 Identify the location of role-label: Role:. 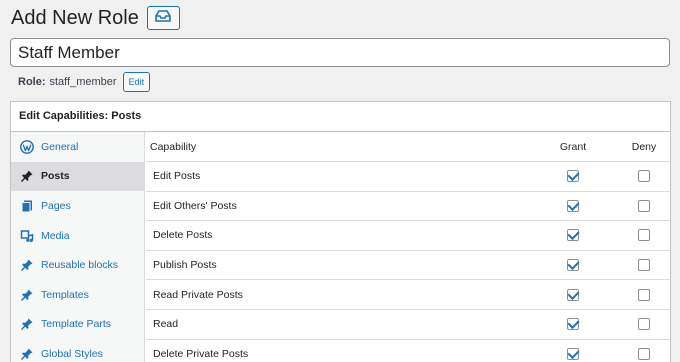
(32, 82).